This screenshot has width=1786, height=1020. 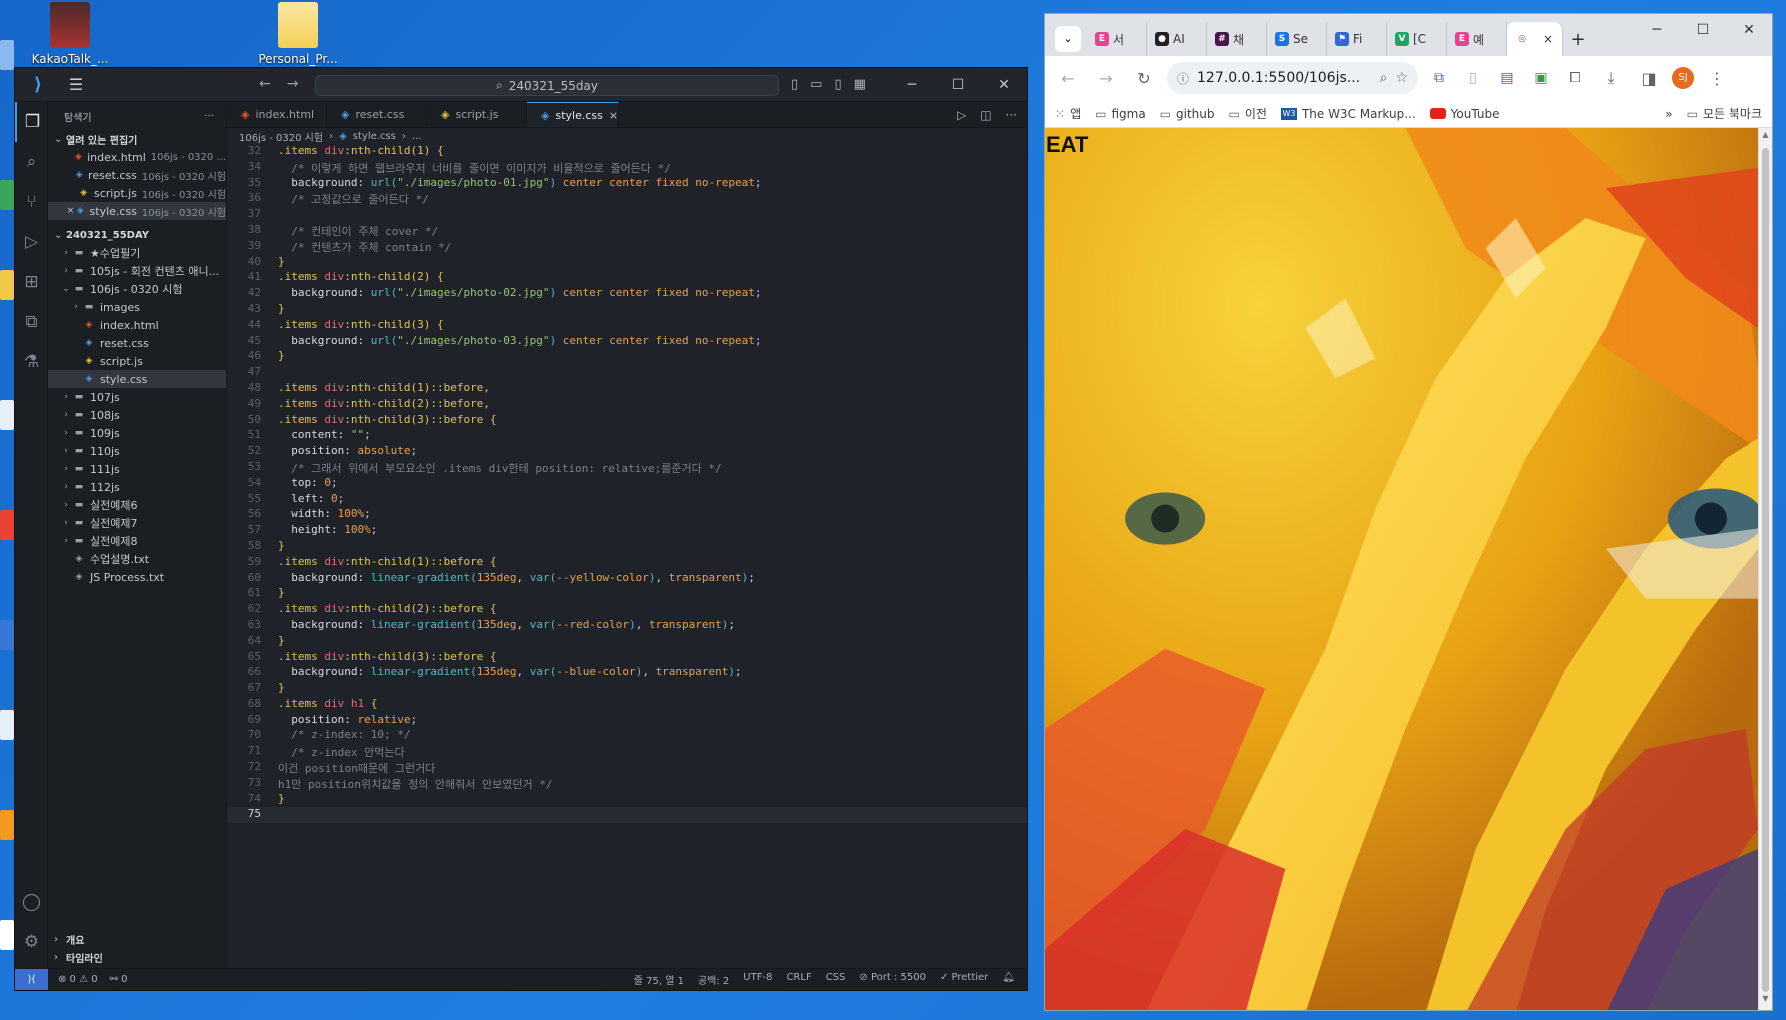 I want to click on command-center-search: ⌕ 240321_55day, so click(x=547, y=85).